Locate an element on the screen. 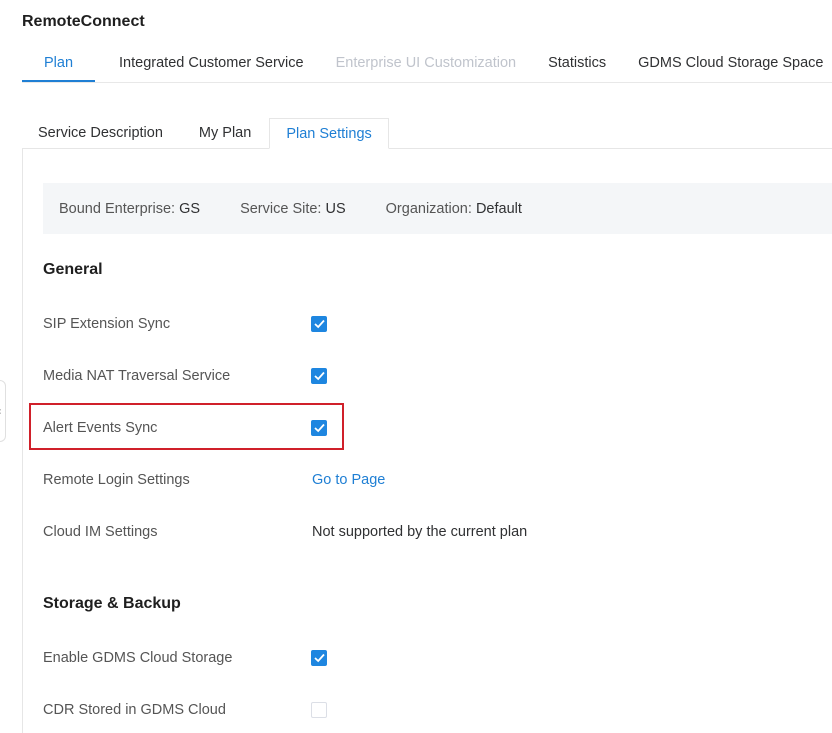 The width and height of the screenshot is (832, 733). organization-value: Default is located at coordinates (498, 208).